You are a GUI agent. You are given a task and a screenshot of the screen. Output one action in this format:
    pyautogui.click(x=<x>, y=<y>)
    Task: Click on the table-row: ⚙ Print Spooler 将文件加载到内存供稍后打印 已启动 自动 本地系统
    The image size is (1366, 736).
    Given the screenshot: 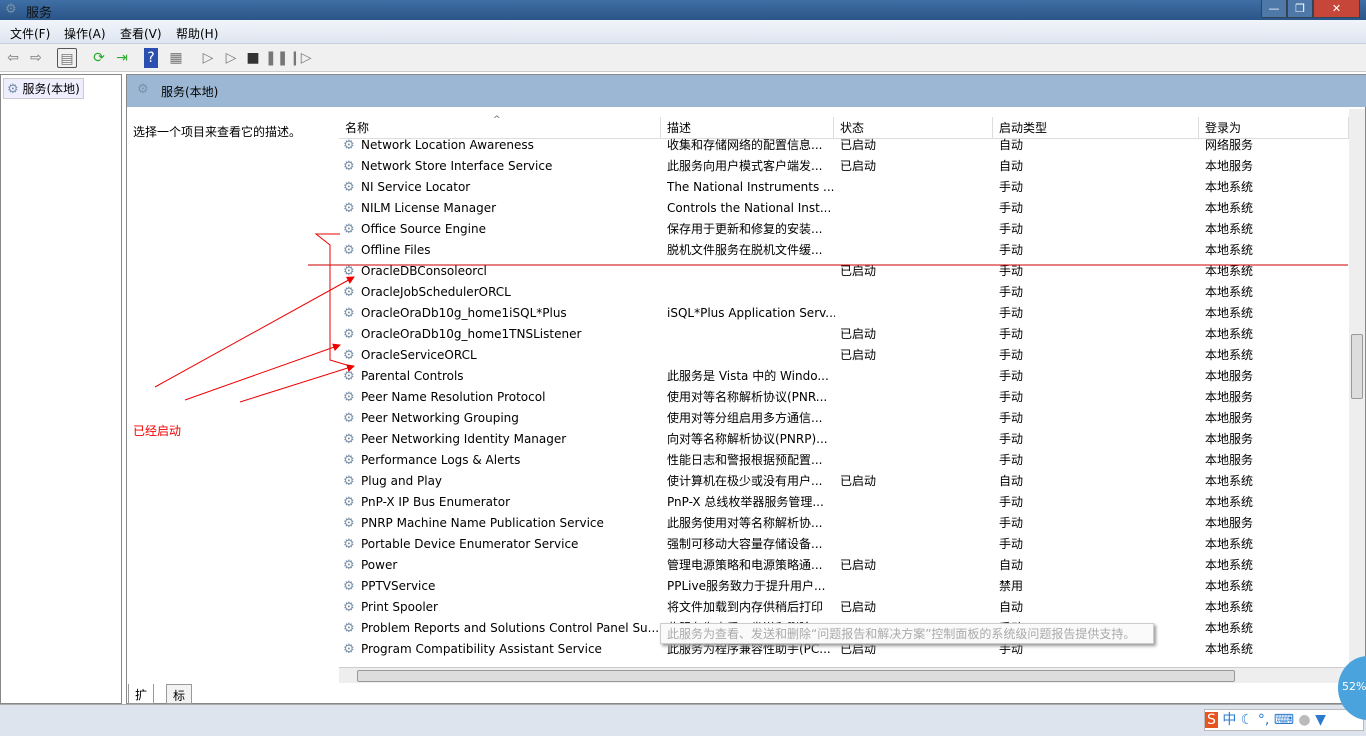 What is the action you would take?
    pyautogui.click(x=844, y=607)
    